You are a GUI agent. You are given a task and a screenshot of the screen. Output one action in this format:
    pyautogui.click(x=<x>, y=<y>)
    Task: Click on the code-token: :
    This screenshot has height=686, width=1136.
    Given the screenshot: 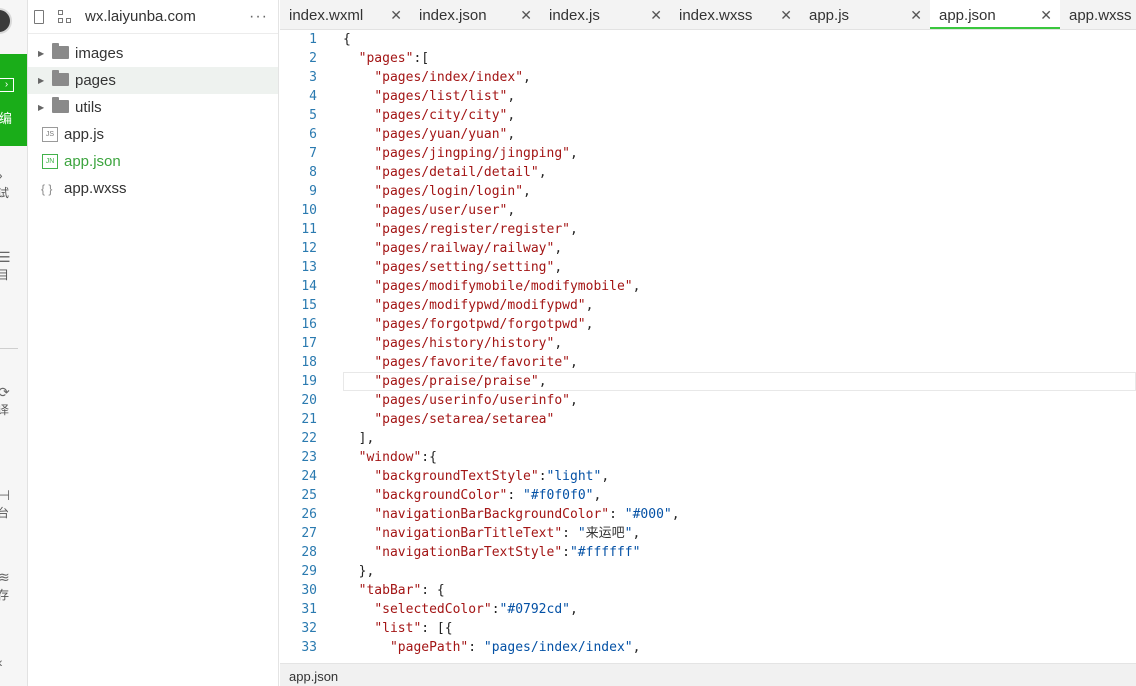 What is the action you would take?
    pyautogui.click(x=570, y=533)
    